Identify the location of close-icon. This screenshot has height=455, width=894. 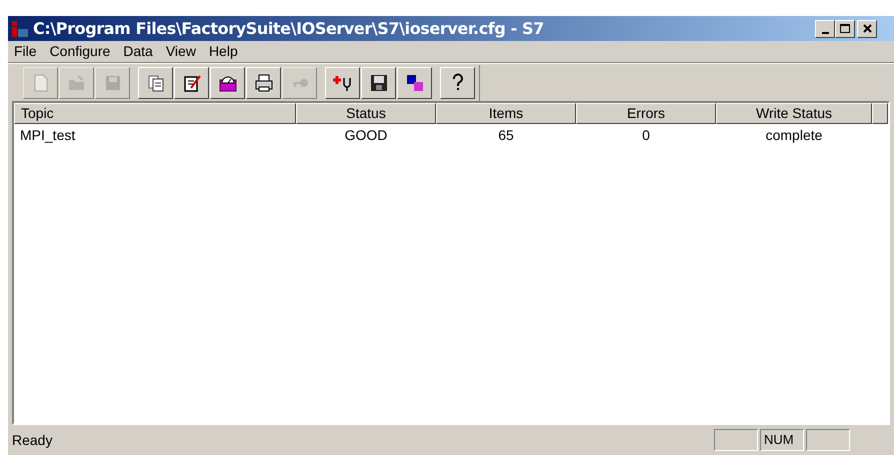
(867, 28).